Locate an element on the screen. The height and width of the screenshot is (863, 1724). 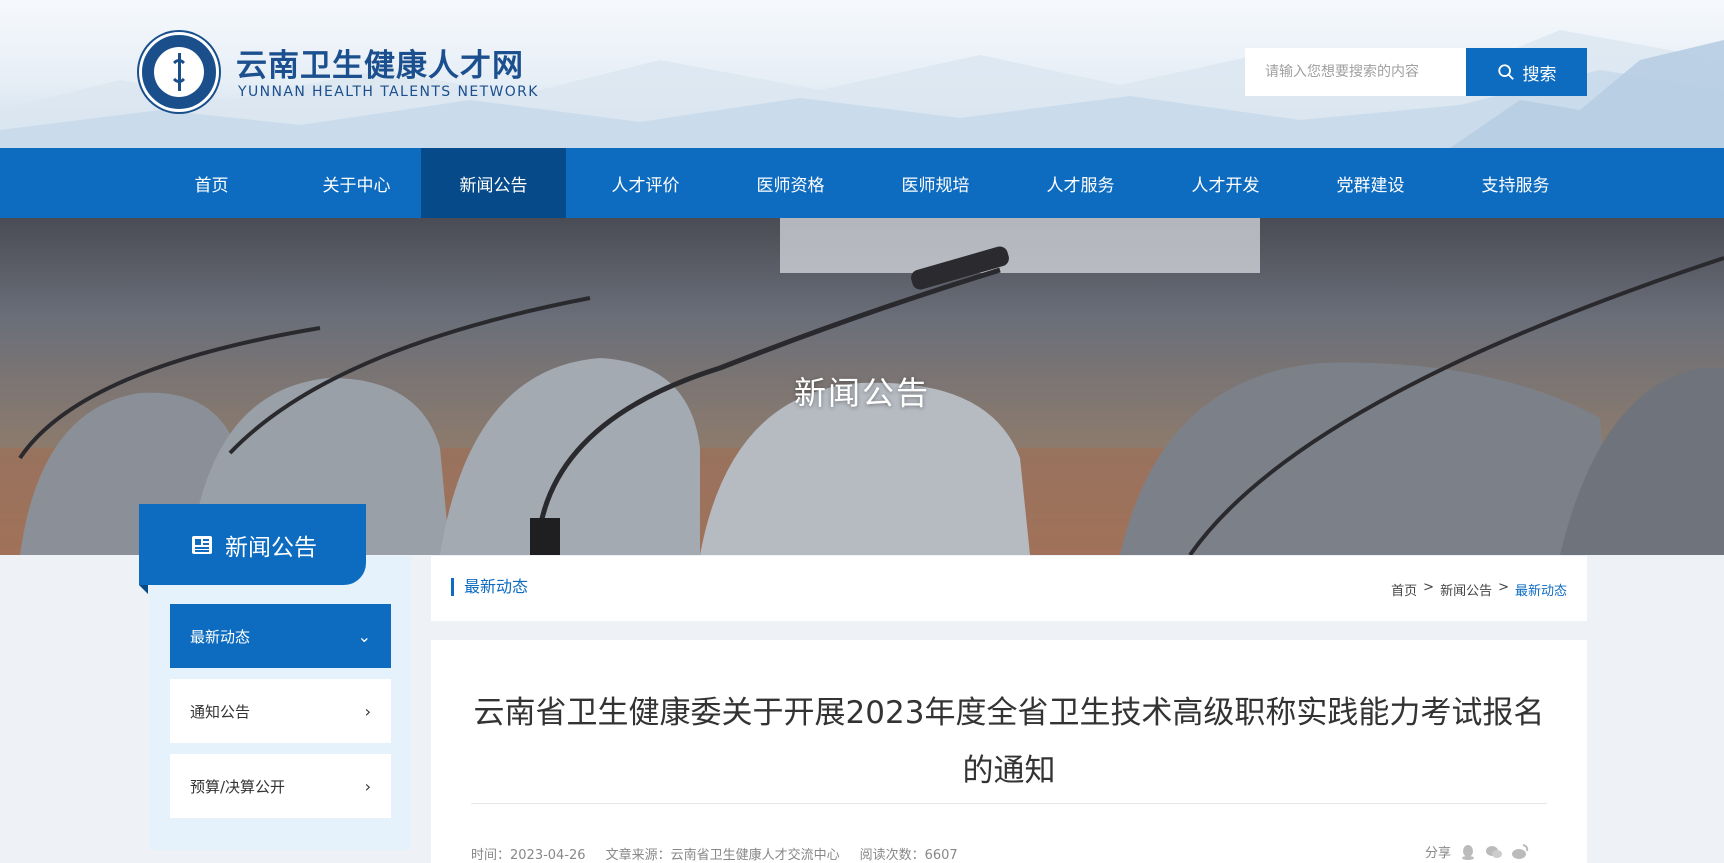
breadcrumb-home-link: 首页 is located at coordinates (1404, 589).